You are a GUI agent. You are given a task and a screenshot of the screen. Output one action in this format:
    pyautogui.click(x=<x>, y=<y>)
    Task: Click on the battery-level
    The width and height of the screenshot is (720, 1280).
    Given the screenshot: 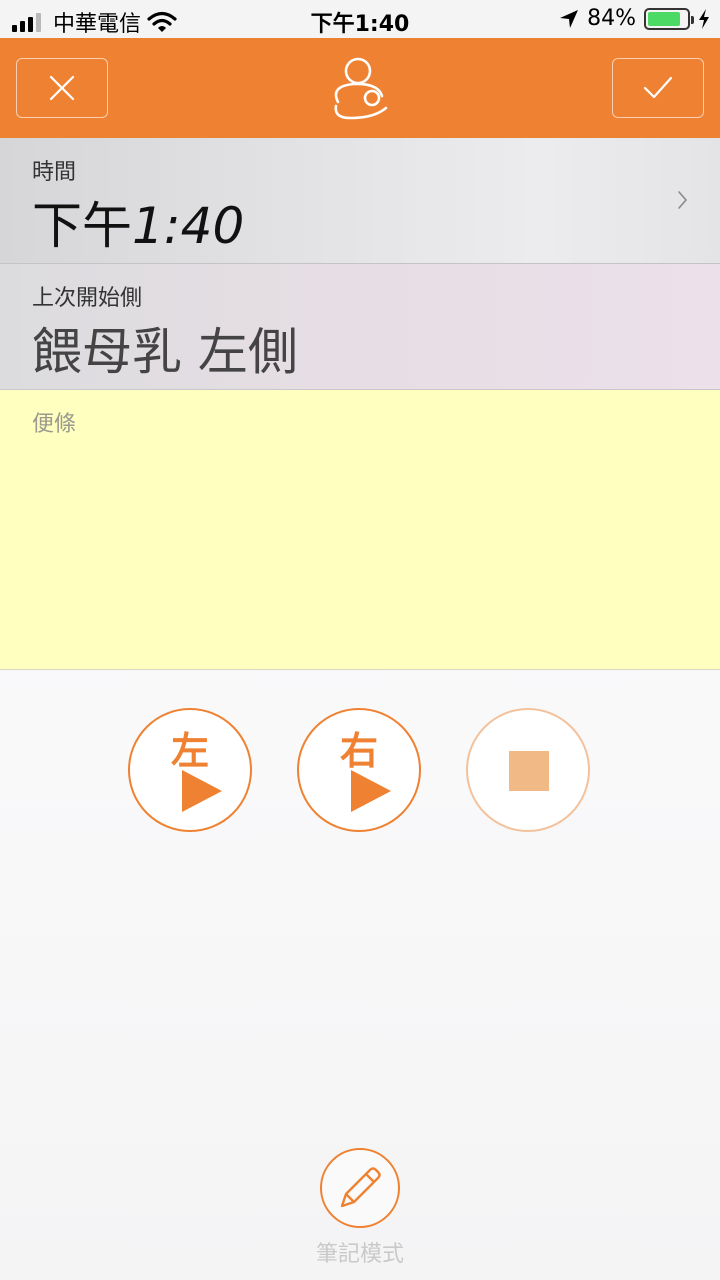 What is the action you would take?
    pyautogui.click(x=664, y=18)
    